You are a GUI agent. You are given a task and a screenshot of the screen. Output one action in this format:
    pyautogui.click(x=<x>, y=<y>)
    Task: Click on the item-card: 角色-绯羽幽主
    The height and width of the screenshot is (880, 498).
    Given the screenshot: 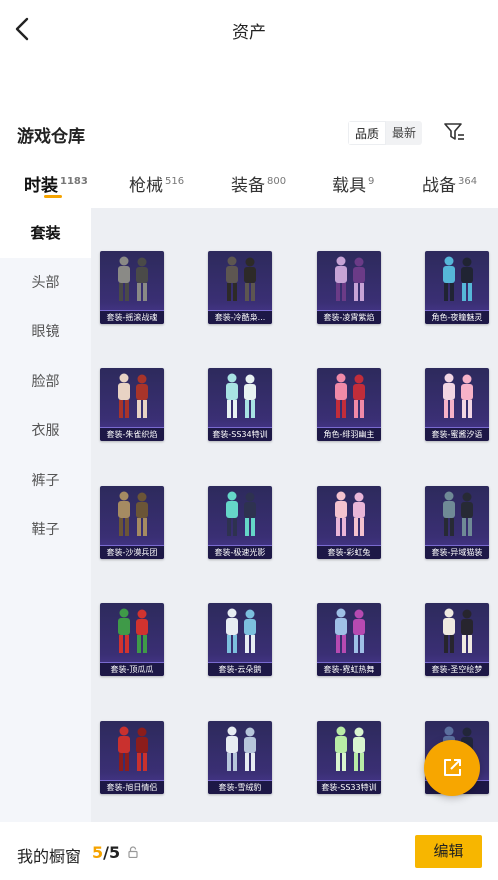 What is the action you would take?
    pyautogui.click(x=349, y=404)
    